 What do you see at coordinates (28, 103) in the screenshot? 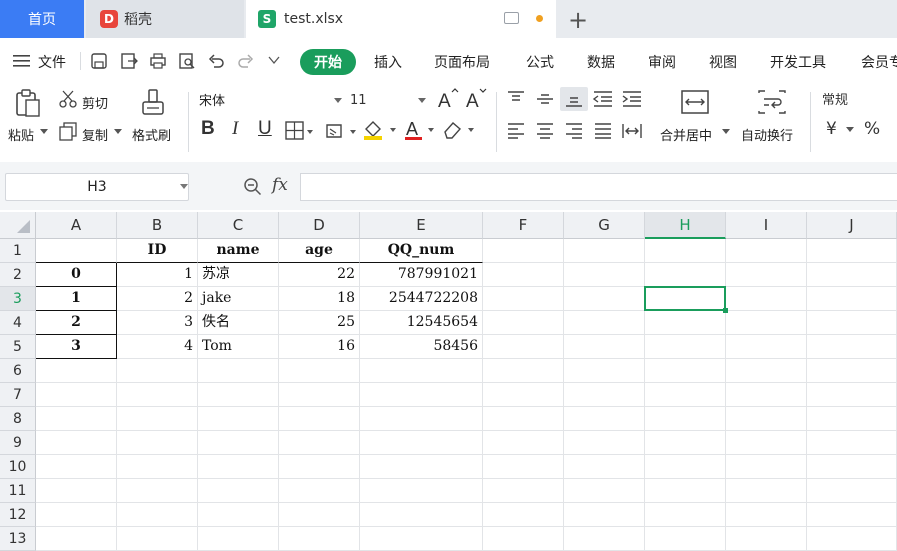
I see `paste-icon` at bounding box center [28, 103].